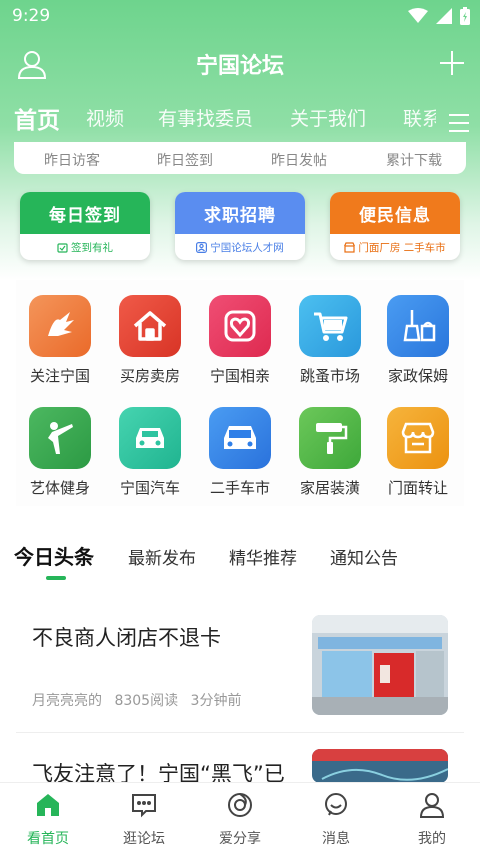 The image size is (480, 852). Describe the element at coordinates (444, 16) in the screenshot. I see `signal-icon` at that location.